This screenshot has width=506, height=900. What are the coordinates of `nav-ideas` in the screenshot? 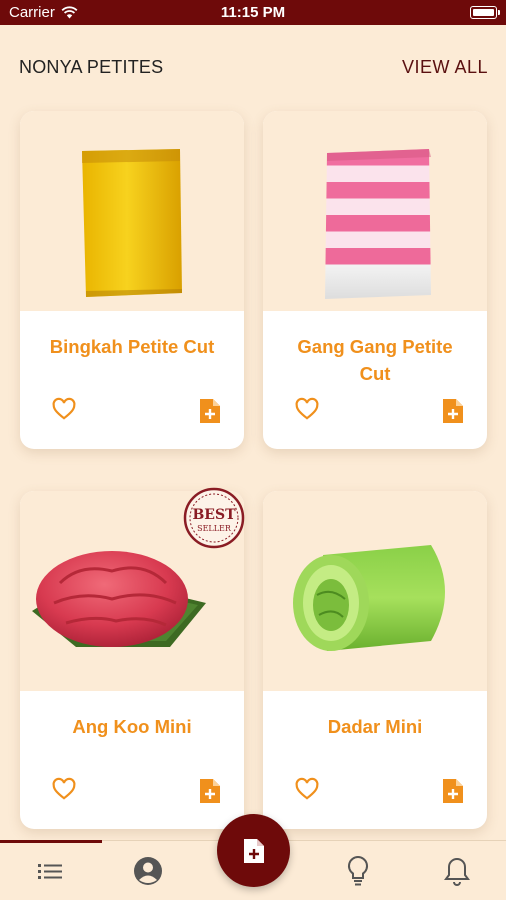 It's located at (358, 871).